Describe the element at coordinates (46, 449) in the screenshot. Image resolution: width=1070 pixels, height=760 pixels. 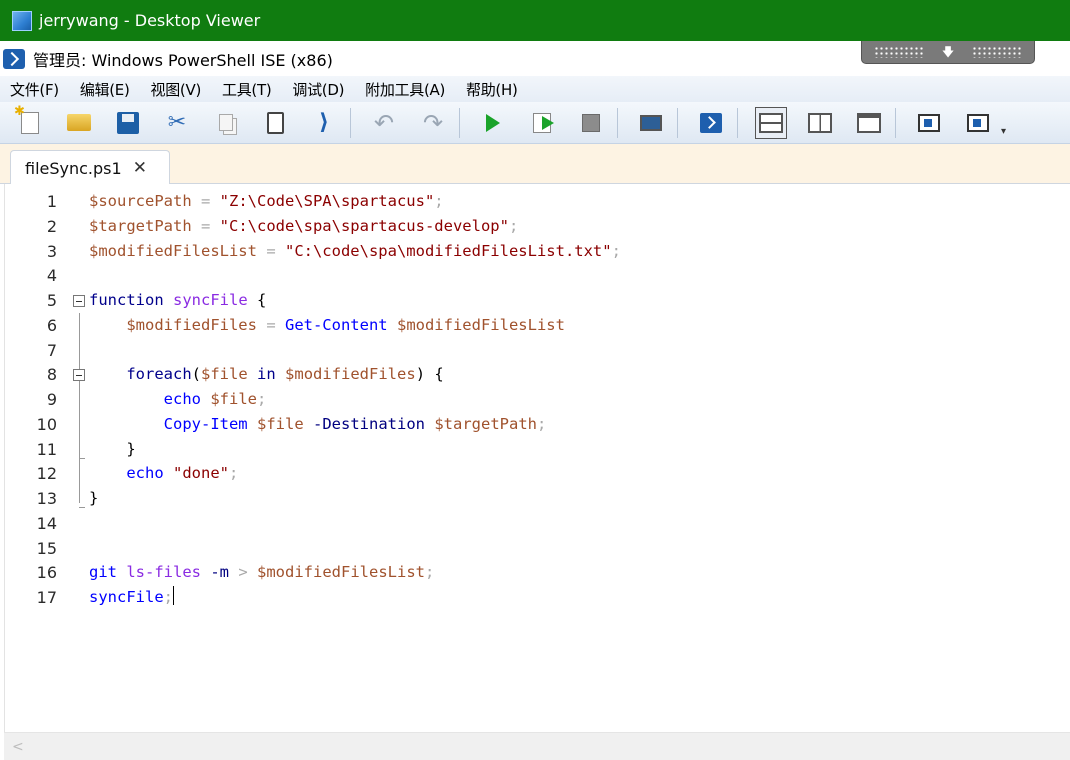
I see `line-number: 11` at that location.